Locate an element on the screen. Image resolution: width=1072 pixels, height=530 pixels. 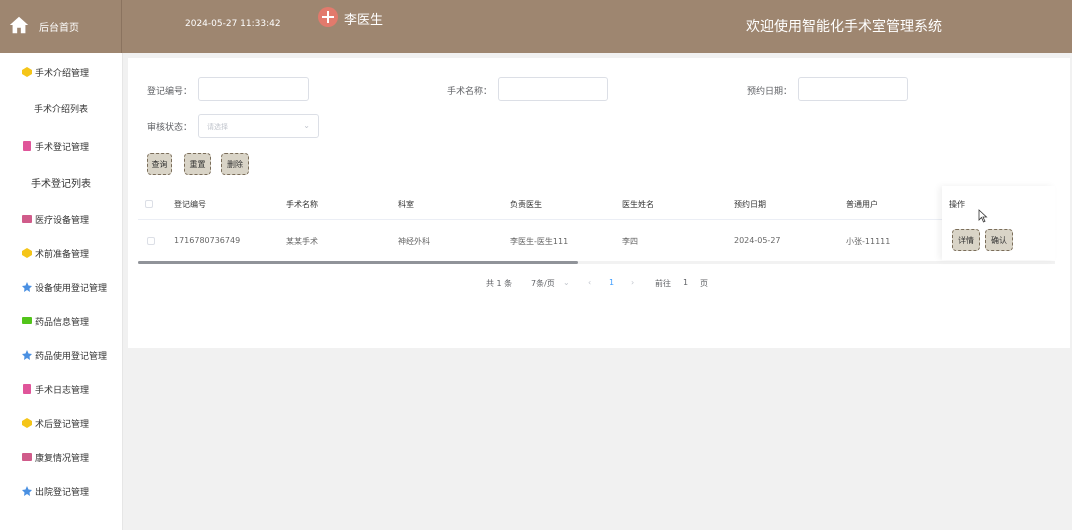
sidebar-item-label: 手术日志管理 is located at coordinates (62, 390).